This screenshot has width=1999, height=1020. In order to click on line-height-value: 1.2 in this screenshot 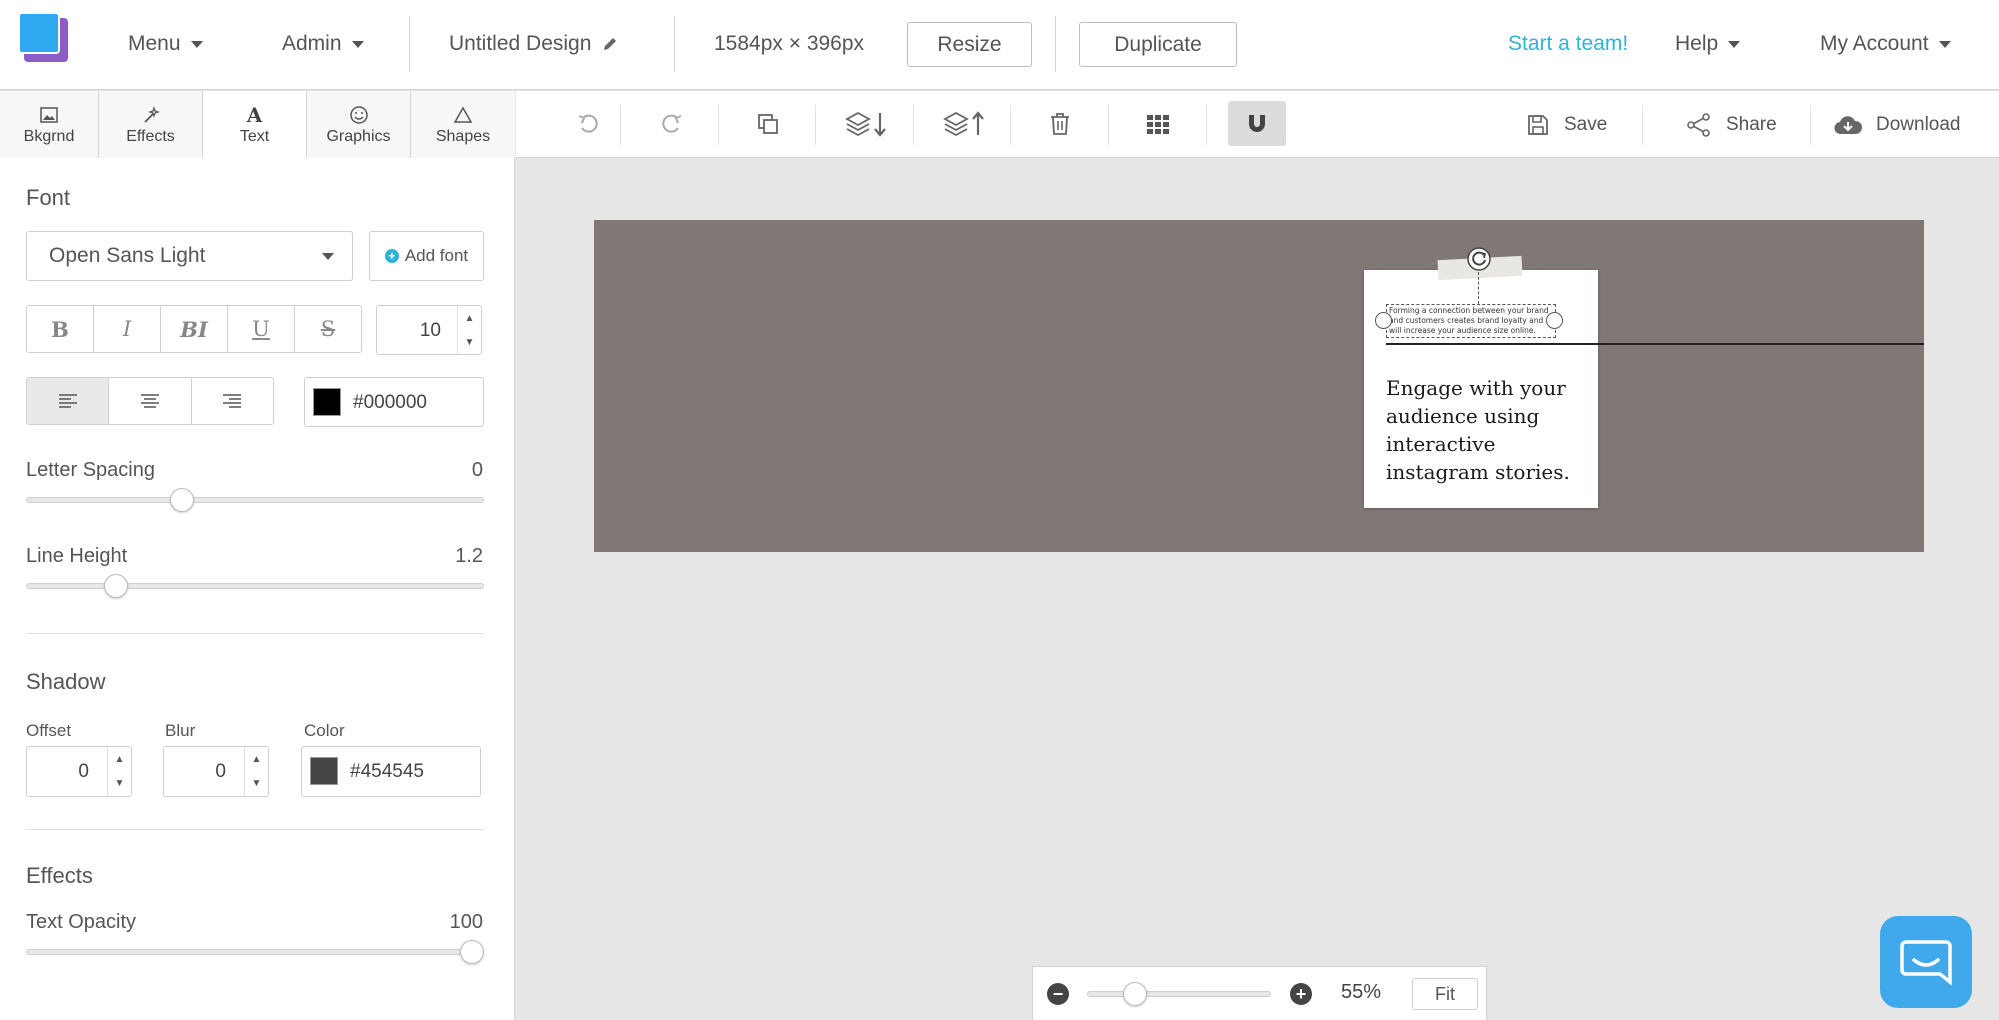, I will do `click(469, 556)`.